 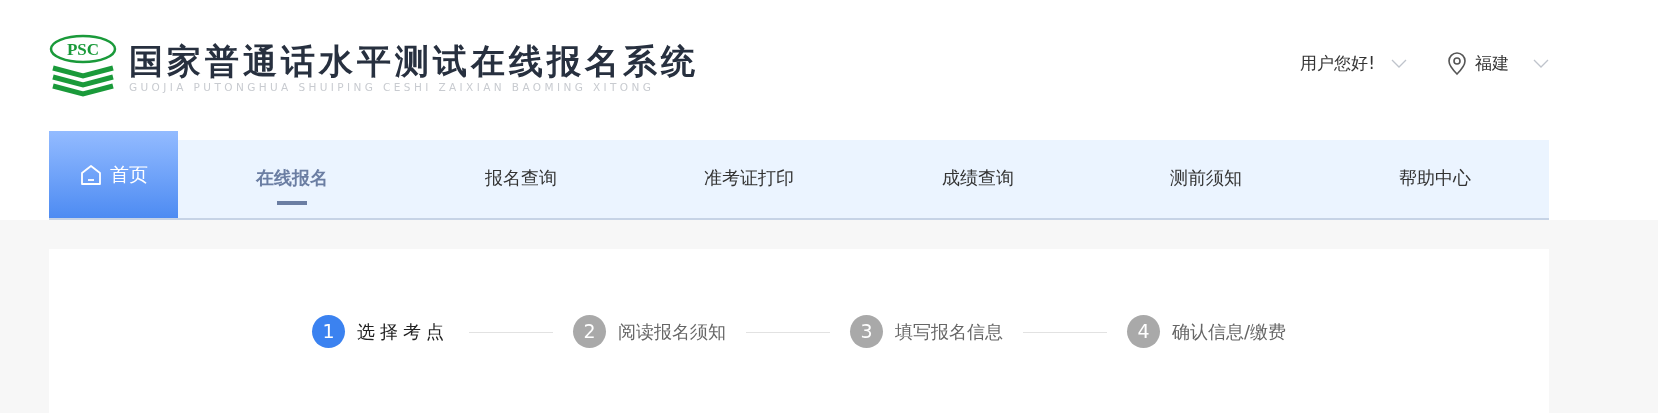 I want to click on site-title: 国家普通话水平测试在线报名系统, so click(x=414, y=61).